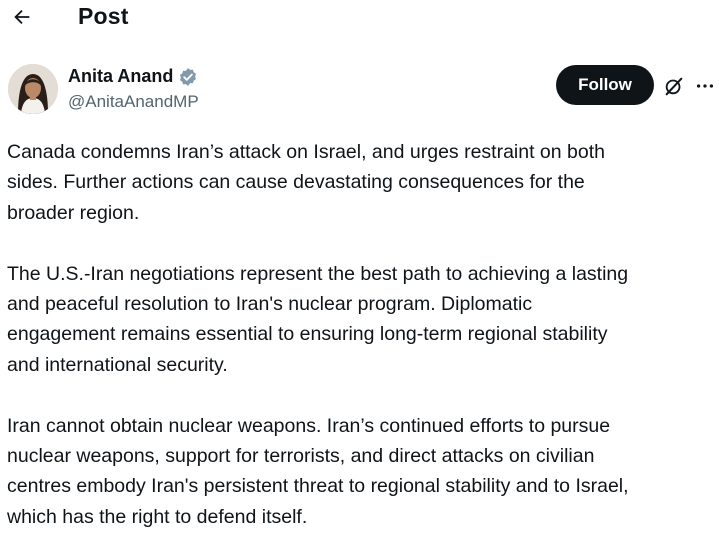 The image size is (719, 540). Describe the element at coordinates (605, 85) in the screenshot. I see `follow-button: Follow` at that location.